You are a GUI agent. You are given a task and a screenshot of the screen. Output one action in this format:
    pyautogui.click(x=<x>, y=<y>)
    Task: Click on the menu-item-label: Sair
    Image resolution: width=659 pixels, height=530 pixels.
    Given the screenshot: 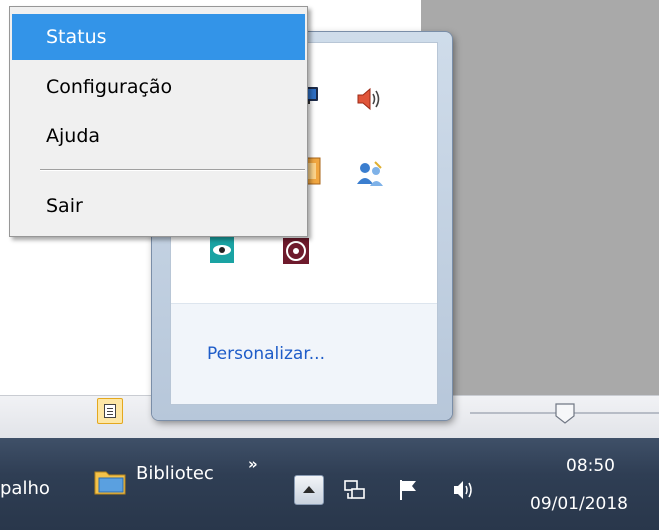 What is the action you would take?
    pyautogui.click(x=64, y=206)
    